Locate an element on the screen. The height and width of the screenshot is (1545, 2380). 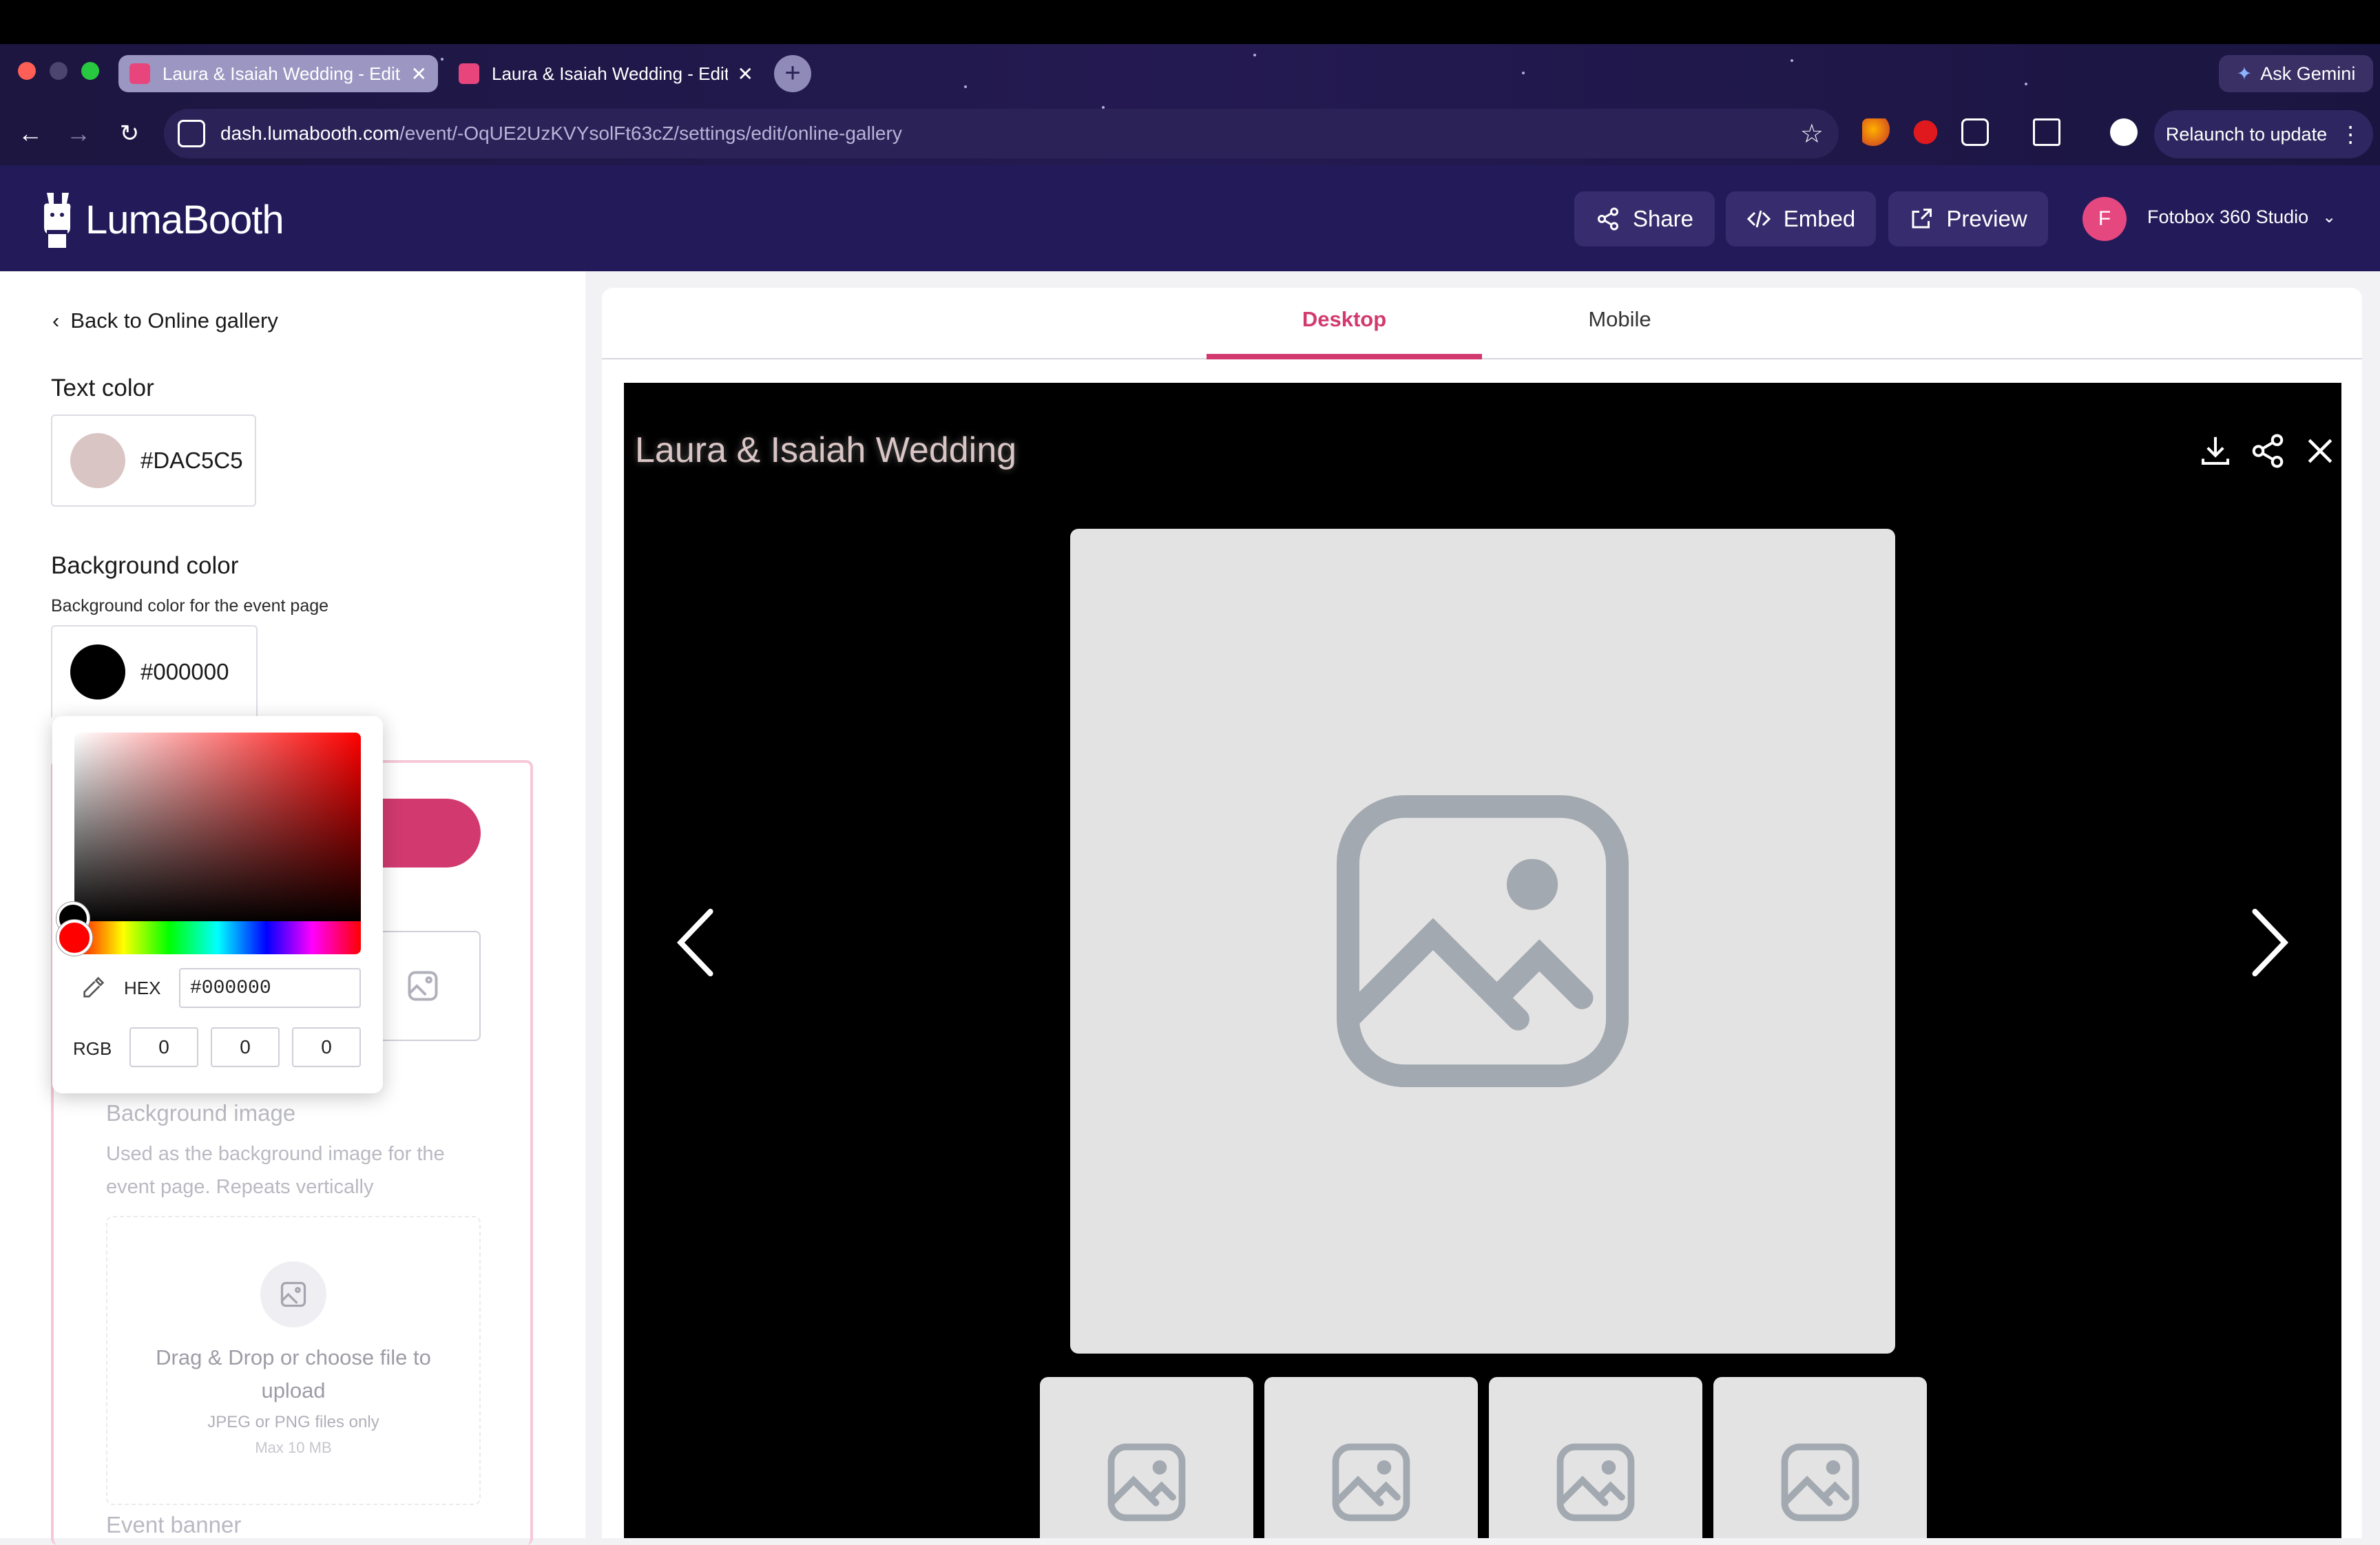
active-tab-indicator is located at coordinates (1344, 356).